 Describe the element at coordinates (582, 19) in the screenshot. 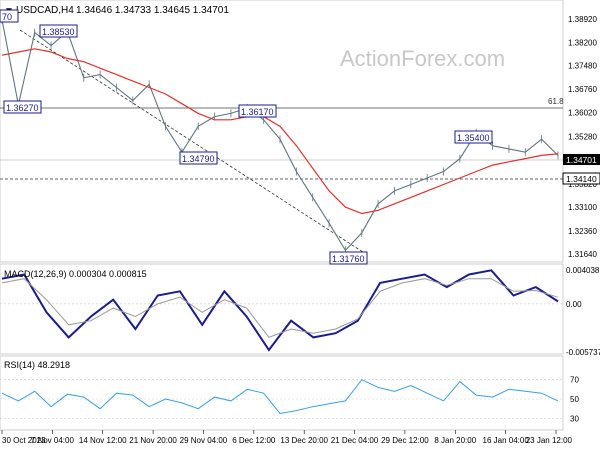

I see `price-tick-label: 1.38920` at that location.